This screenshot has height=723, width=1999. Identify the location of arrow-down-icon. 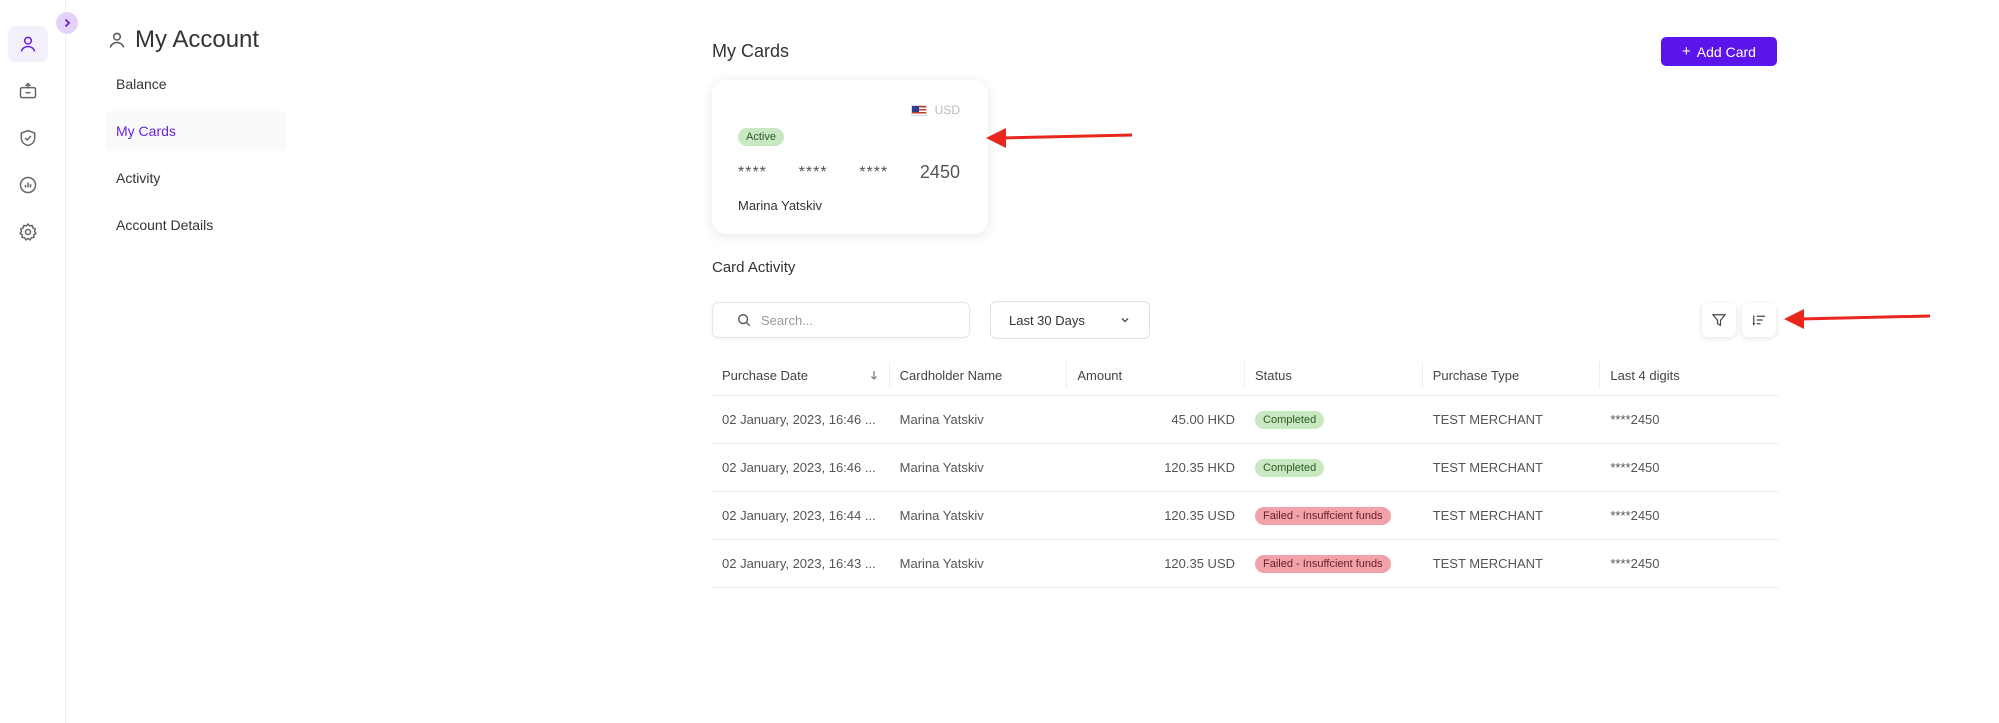
(874, 375).